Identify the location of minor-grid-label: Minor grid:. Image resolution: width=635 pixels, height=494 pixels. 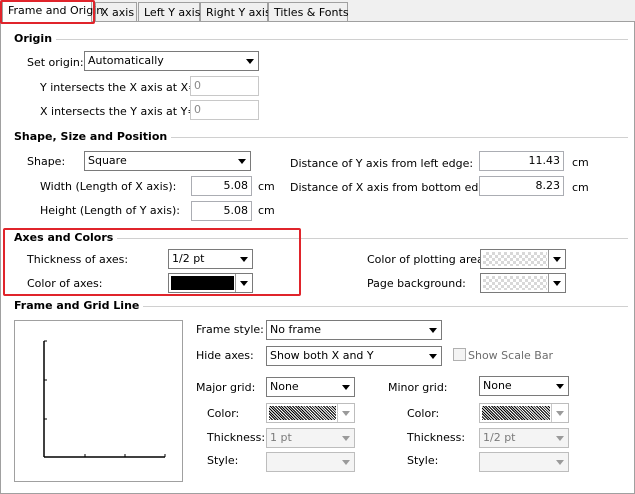
(418, 387).